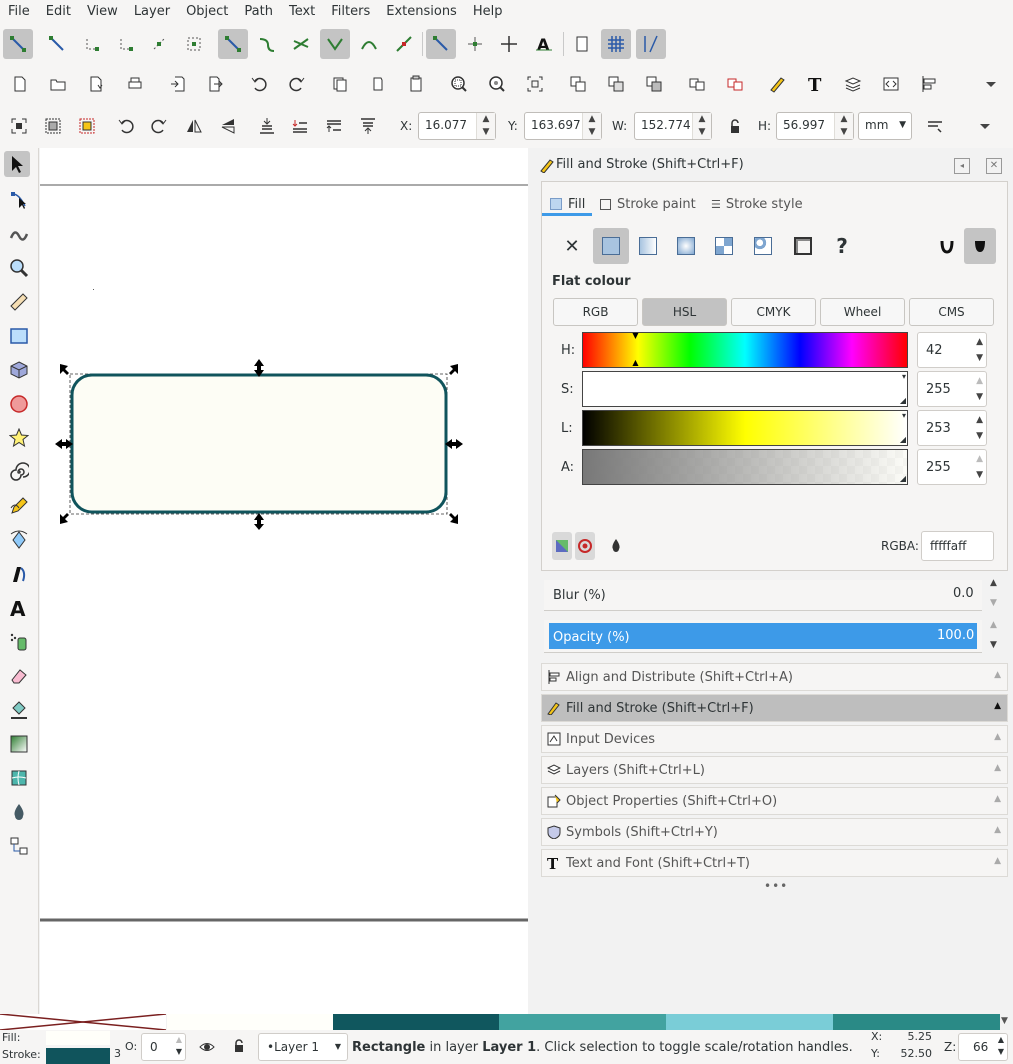  I want to click on menu-edit: Edit, so click(58, 12).